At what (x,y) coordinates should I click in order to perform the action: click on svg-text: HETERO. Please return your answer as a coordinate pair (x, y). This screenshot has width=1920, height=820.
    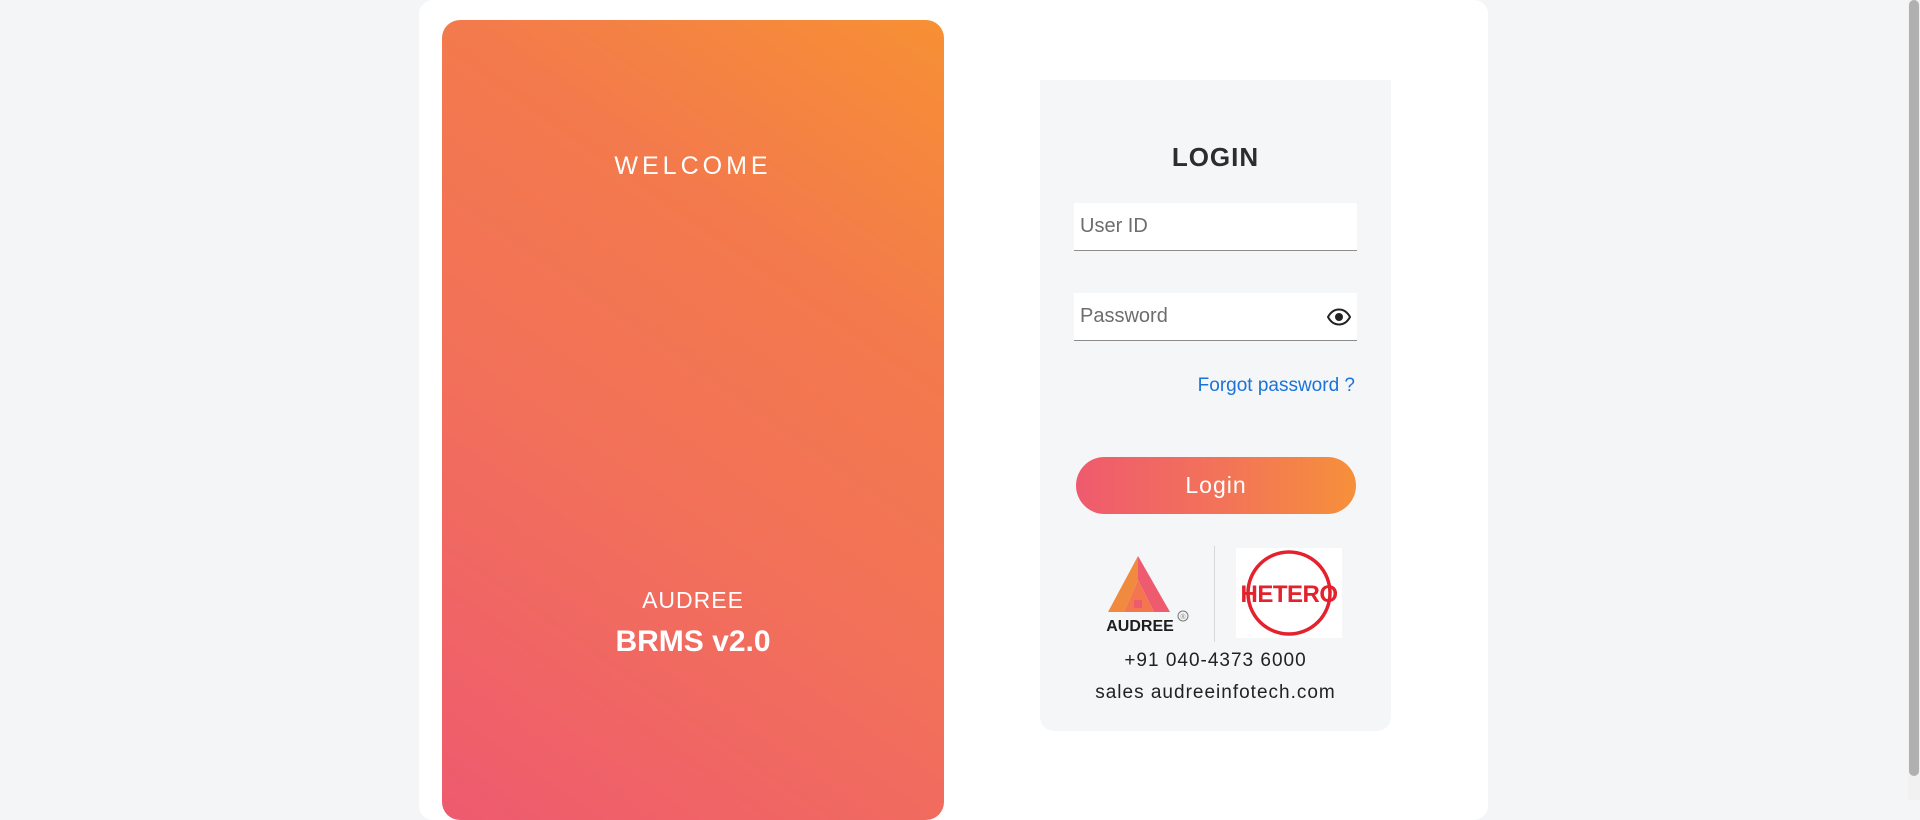
    Looking at the image, I should click on (1288, 594).